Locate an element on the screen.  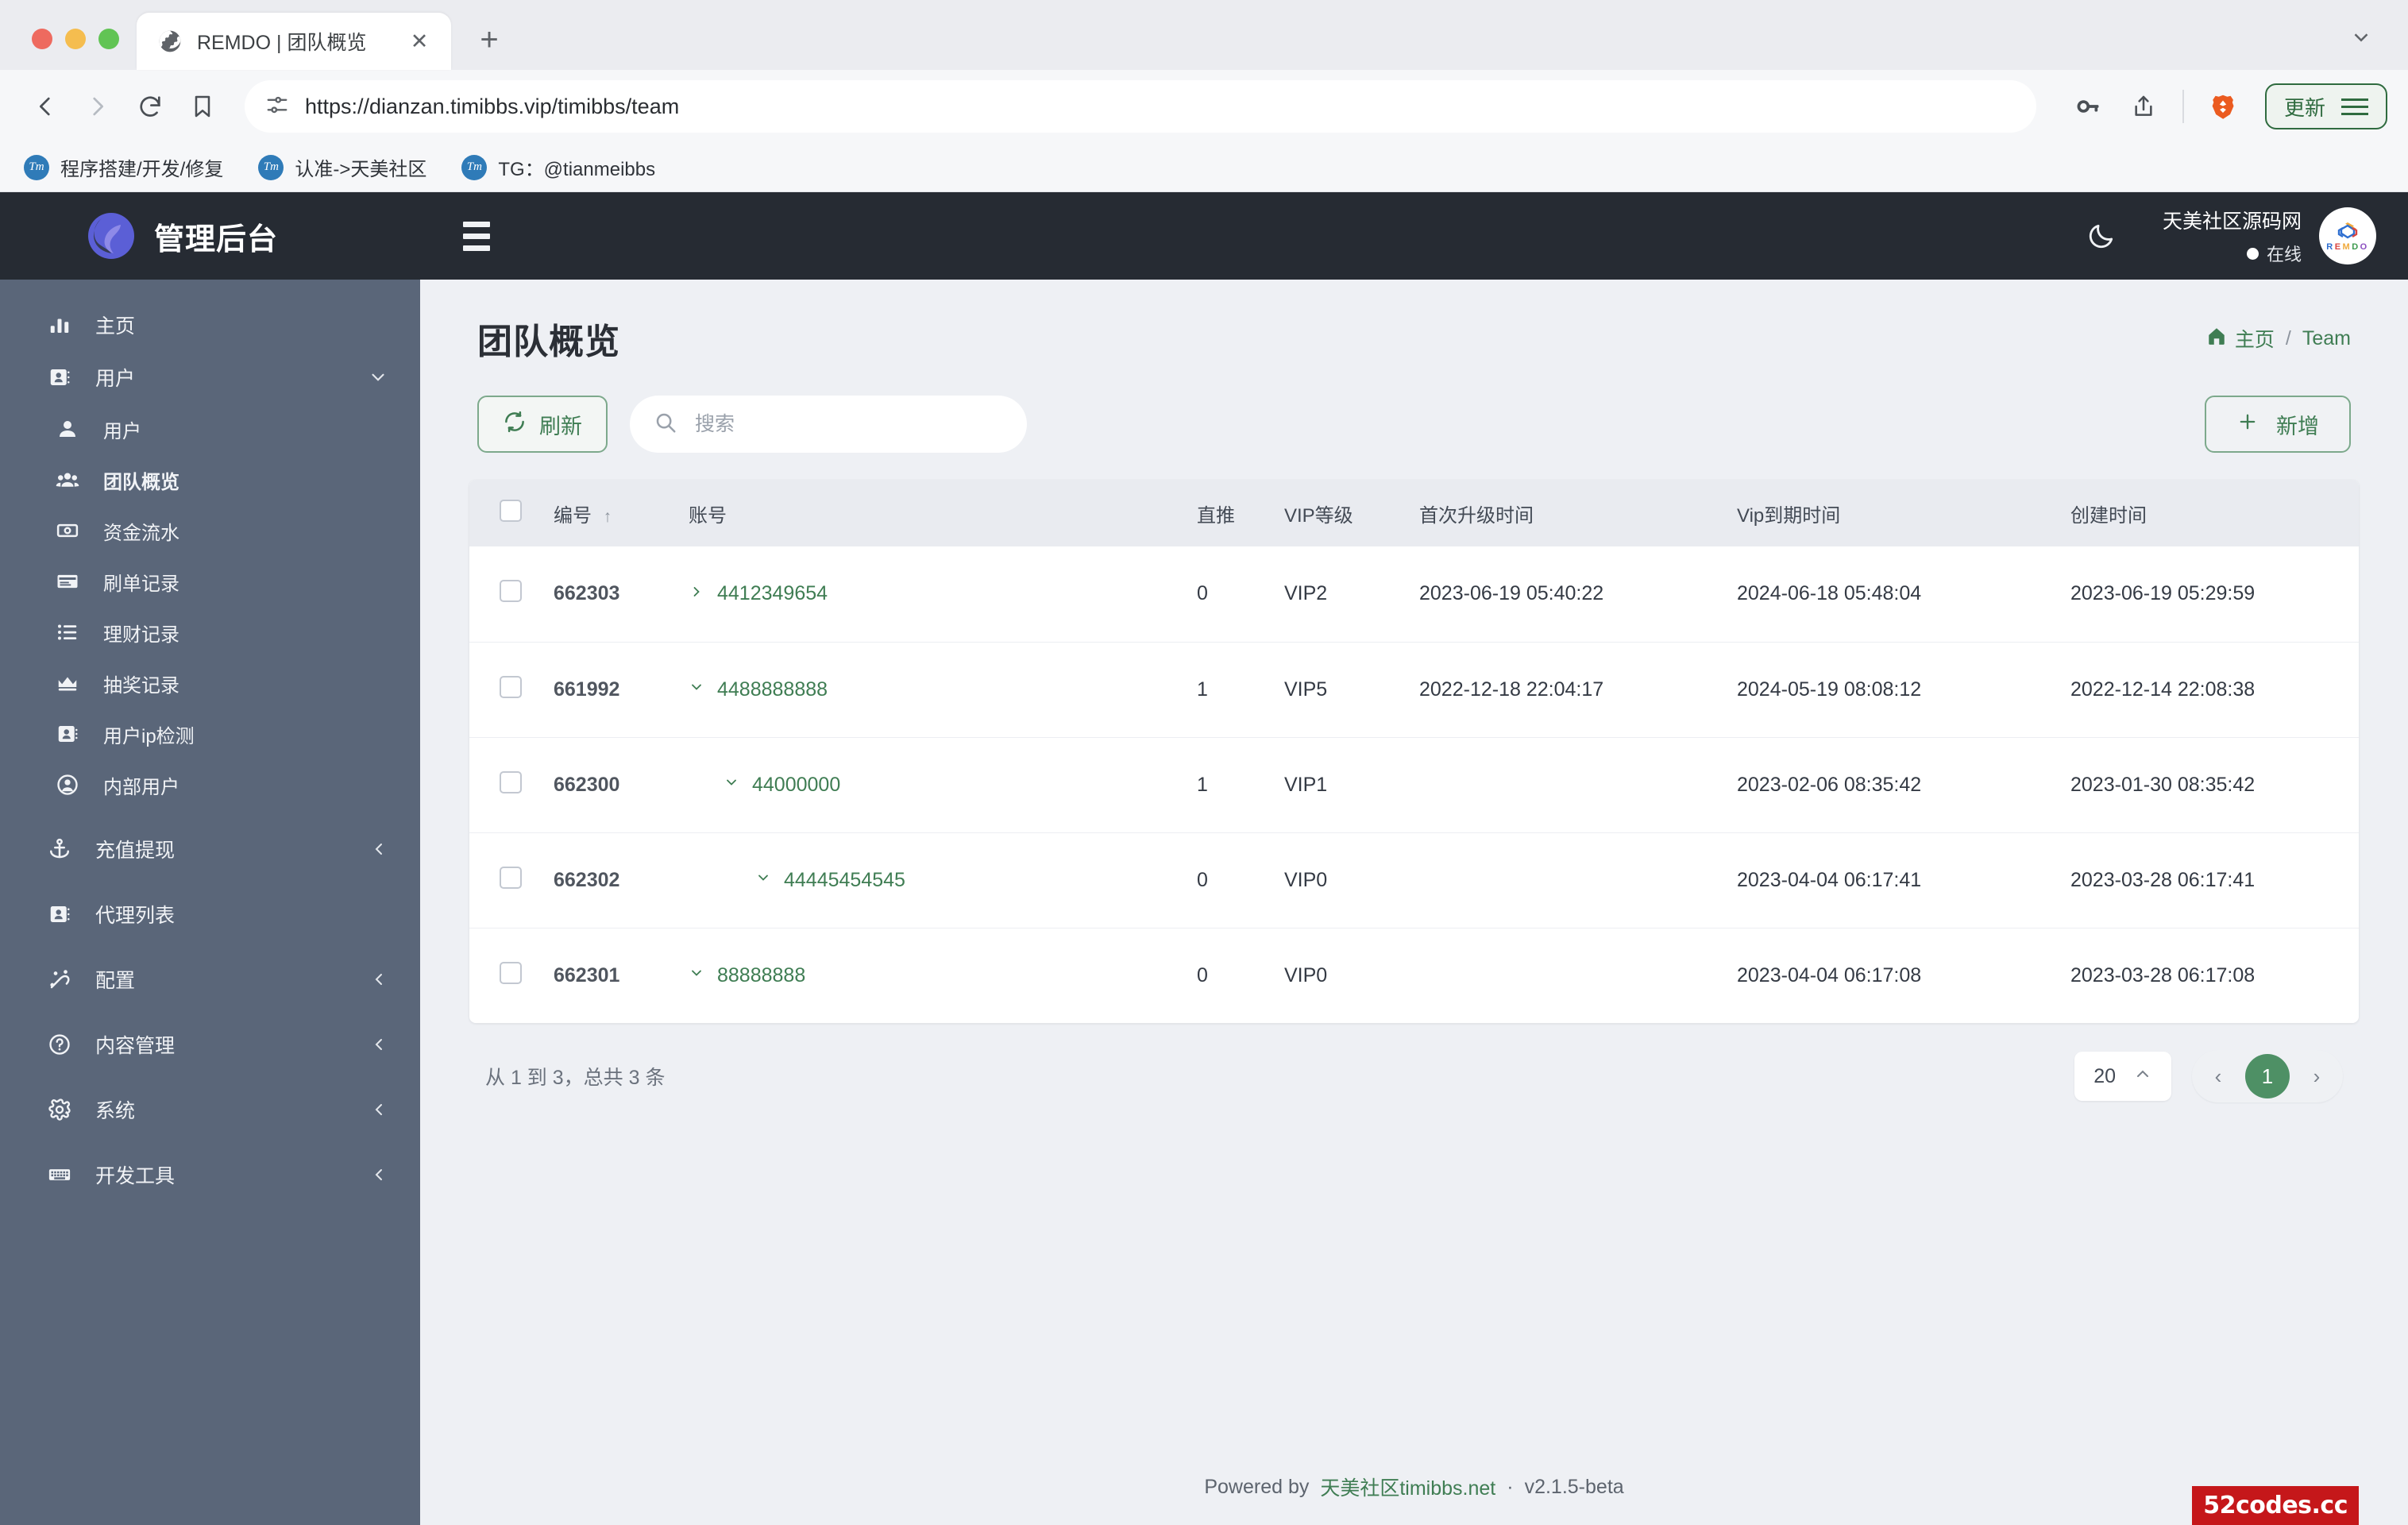
select-all-cell is located at coordinates (505, 513).